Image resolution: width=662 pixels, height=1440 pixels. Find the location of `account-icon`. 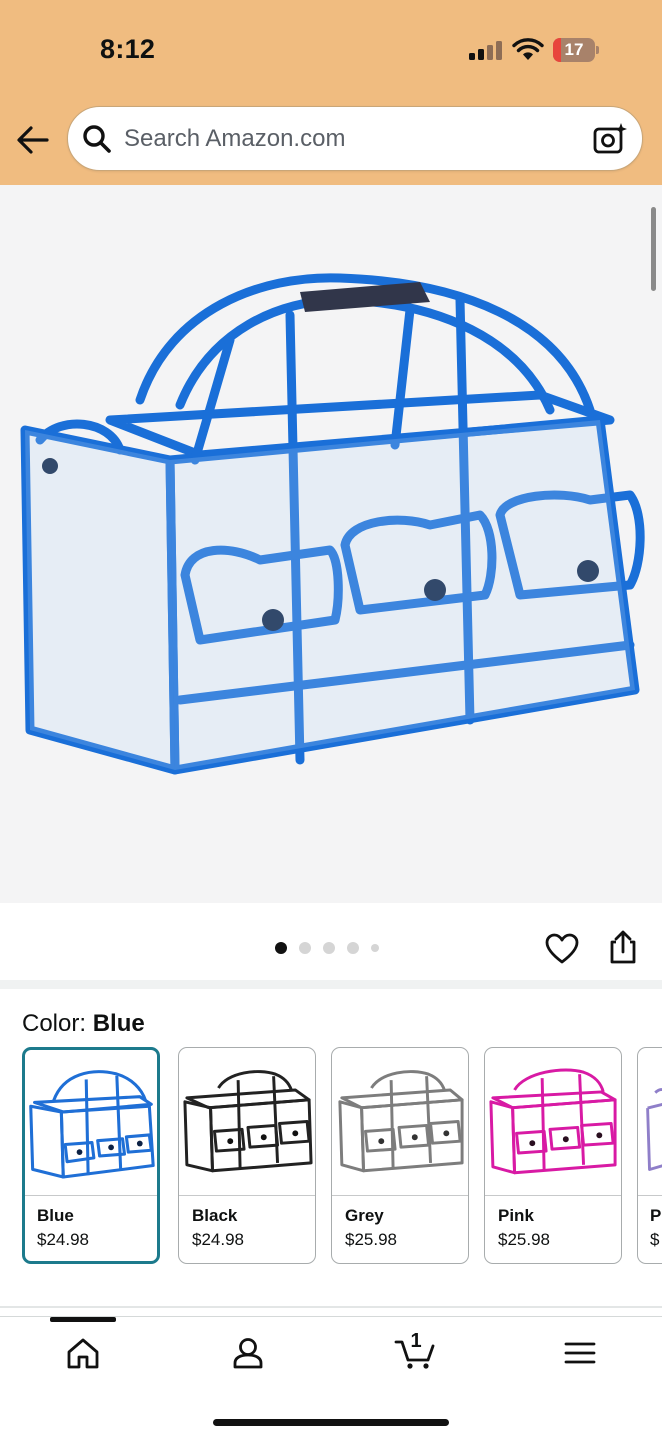

account-icon is located at coordinates (248, 1353).